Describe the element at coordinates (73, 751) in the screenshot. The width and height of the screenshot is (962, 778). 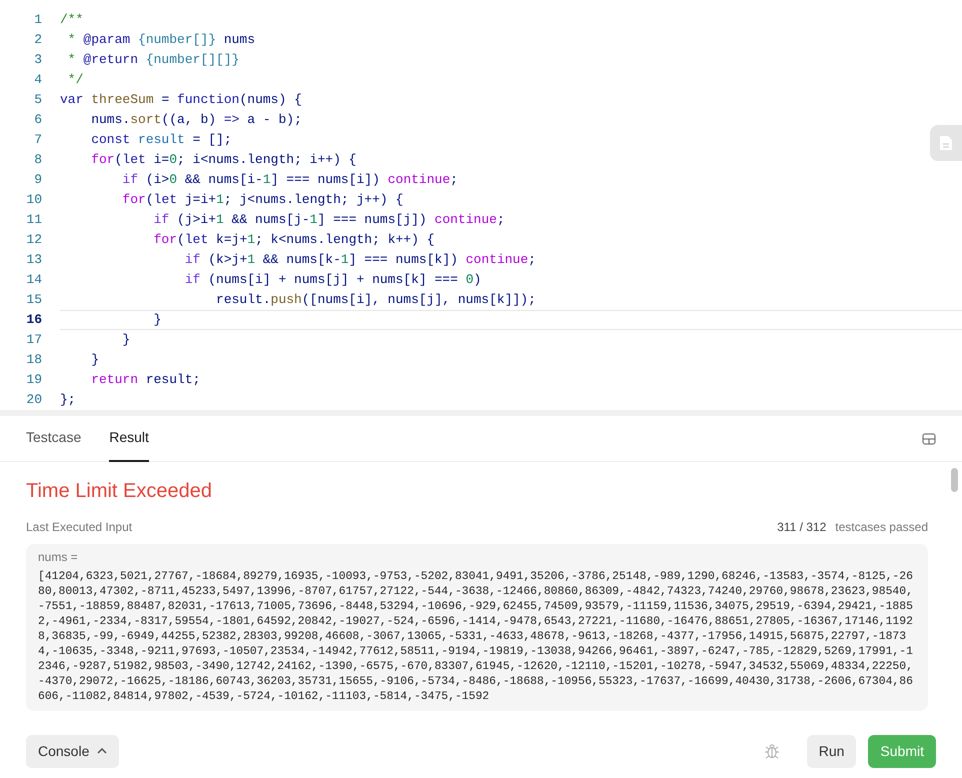
I see `console-button: Console` at that location.